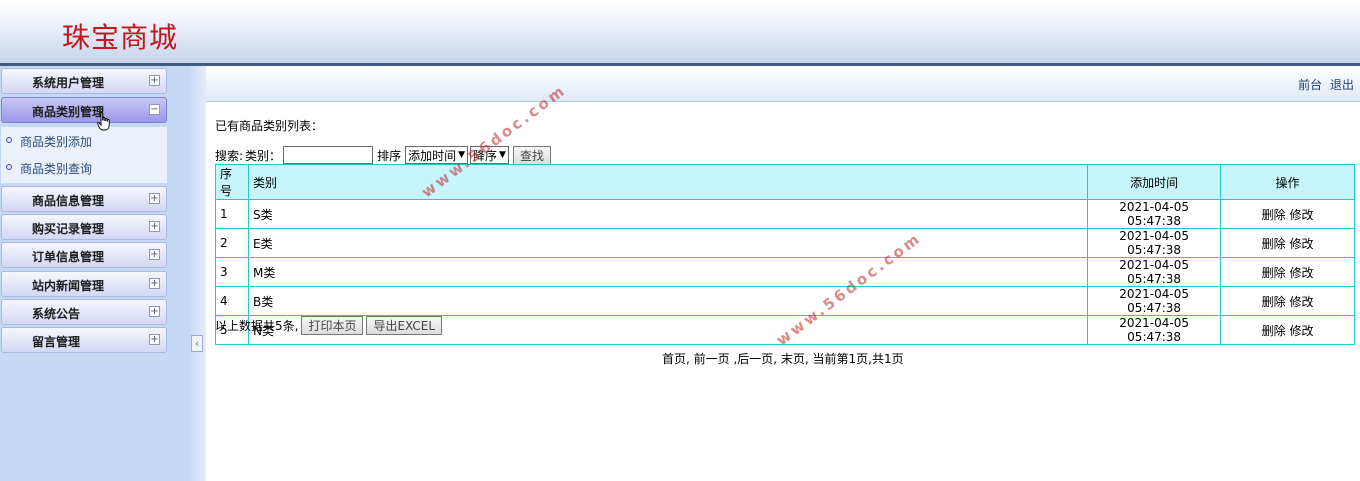 The image size is (1360, 481). What do you see at coordinates (229, 155) in the screenshot?
I see `search-label: 搜索:` at bounding box center [229, 155].